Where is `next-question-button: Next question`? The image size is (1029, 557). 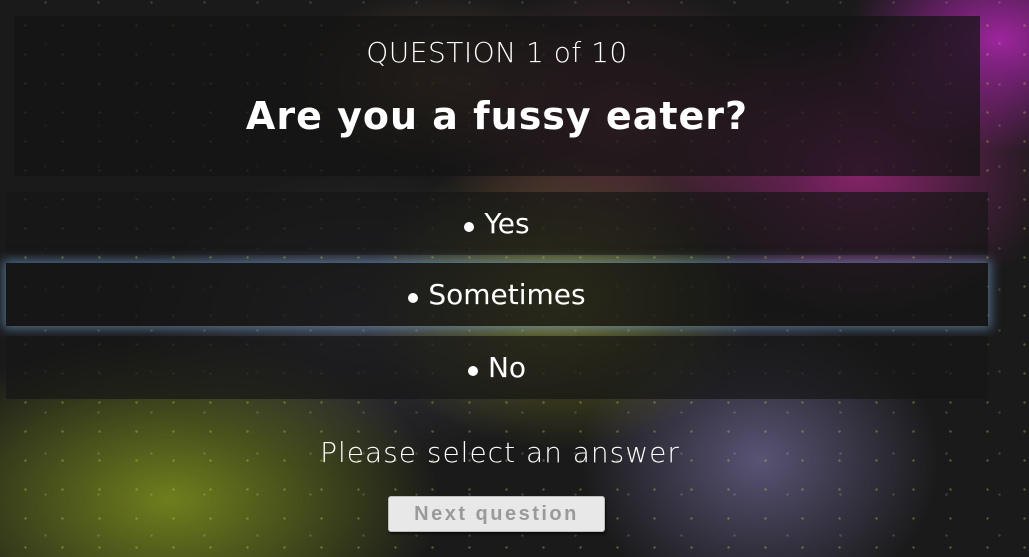 next-question-button: Next question is located at coordinates (496, 514).